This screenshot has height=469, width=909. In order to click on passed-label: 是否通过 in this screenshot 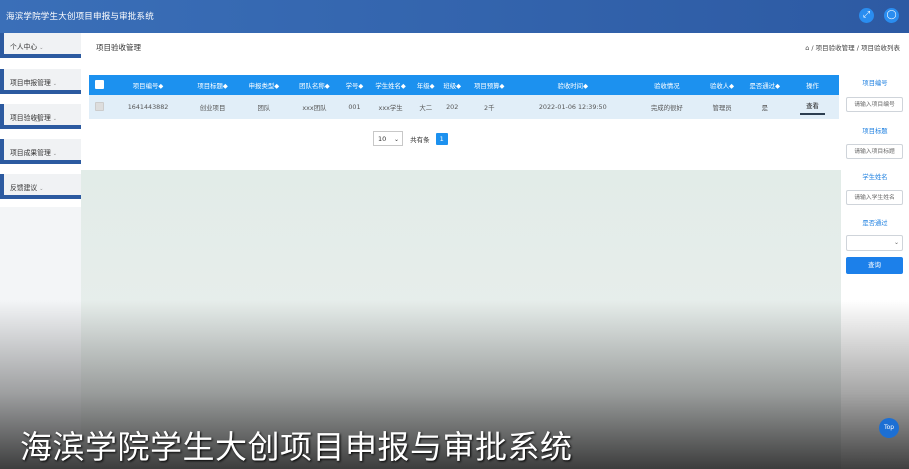, I will do `click(875, 223)`.